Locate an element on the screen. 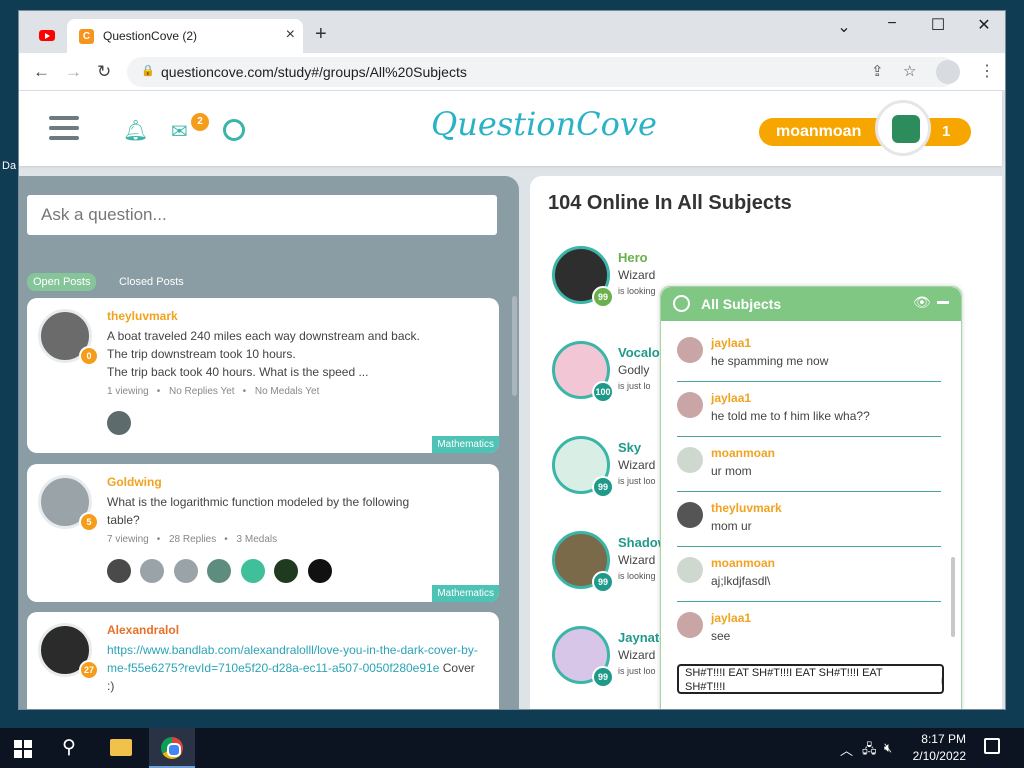 The width and height of the screenshot is (1024, 768). profile-icon is located at coordinates (948, 72).